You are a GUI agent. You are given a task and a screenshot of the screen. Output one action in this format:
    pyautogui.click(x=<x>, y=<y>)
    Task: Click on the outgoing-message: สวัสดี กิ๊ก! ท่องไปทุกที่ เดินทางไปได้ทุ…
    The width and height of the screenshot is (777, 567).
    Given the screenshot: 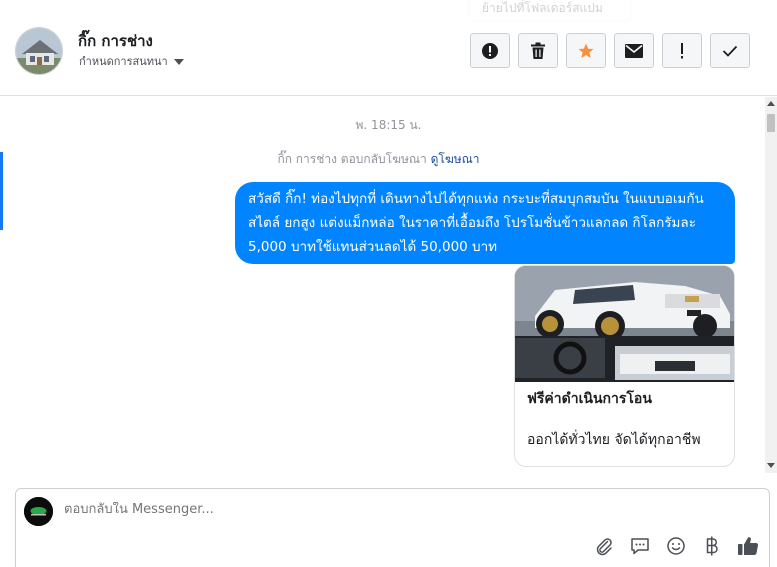 What is the action you would take?
    pyautogui.click(x=485, y=223)
    